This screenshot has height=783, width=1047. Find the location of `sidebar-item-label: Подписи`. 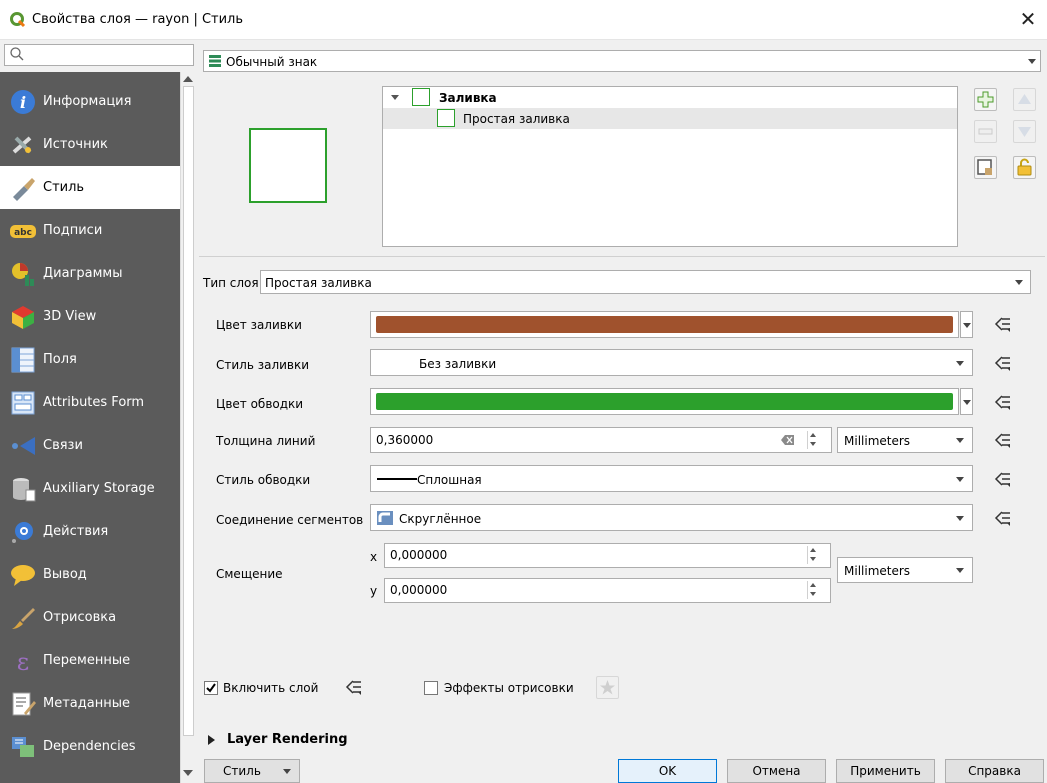

sidebar-item-label: Подписи is located at coordinates (73, 230).